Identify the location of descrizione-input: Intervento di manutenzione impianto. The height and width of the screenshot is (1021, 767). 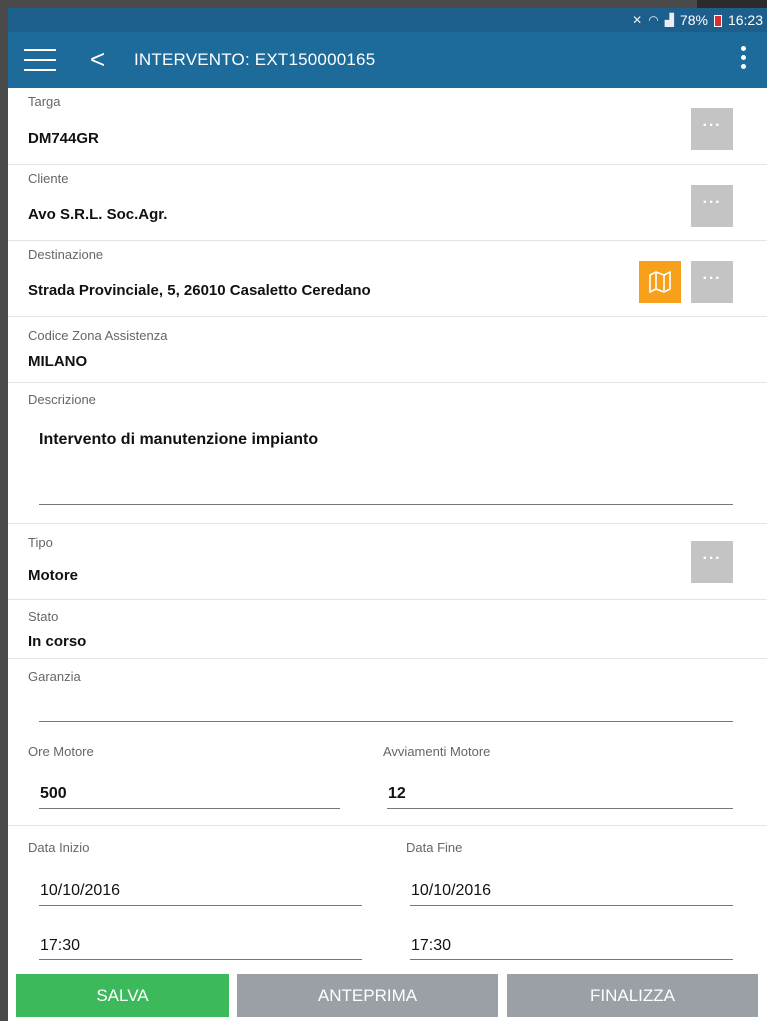
(178, 440).